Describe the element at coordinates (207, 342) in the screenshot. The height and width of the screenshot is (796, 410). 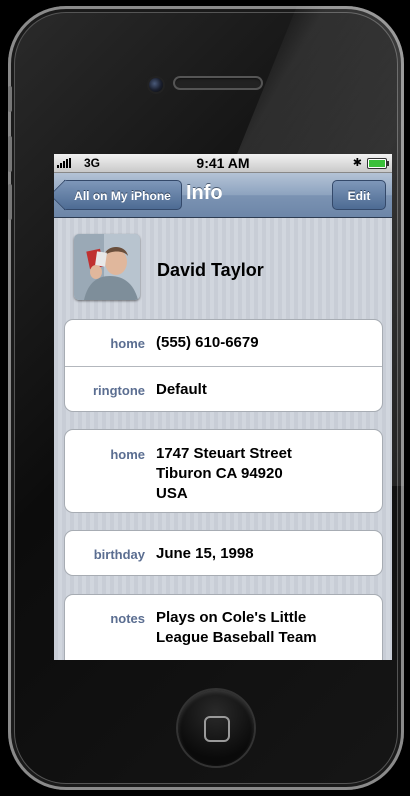
I see `phone-value: (555) 610-6679` at that location.